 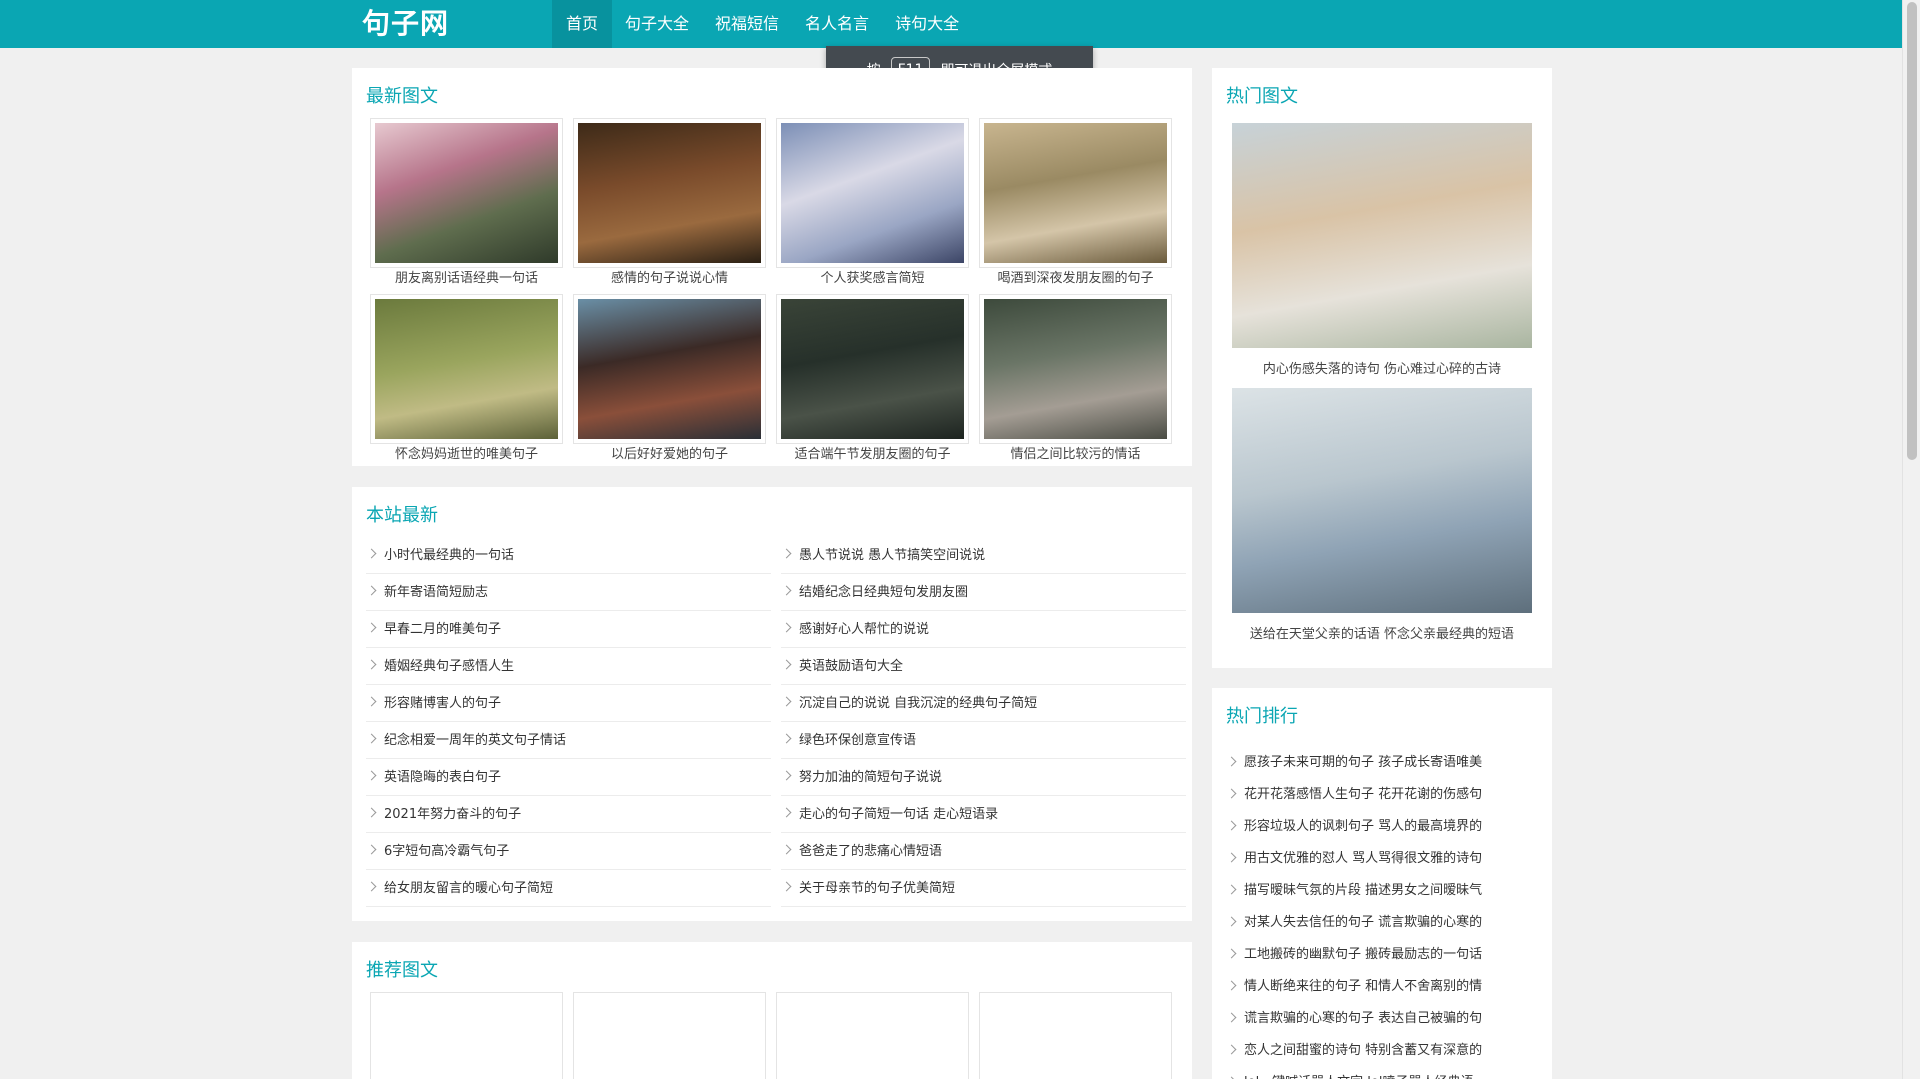 I want to click on rank-item: 对某人失去信任的句子 谎言欺骗的心寒的, so click(x=1381, y=923).